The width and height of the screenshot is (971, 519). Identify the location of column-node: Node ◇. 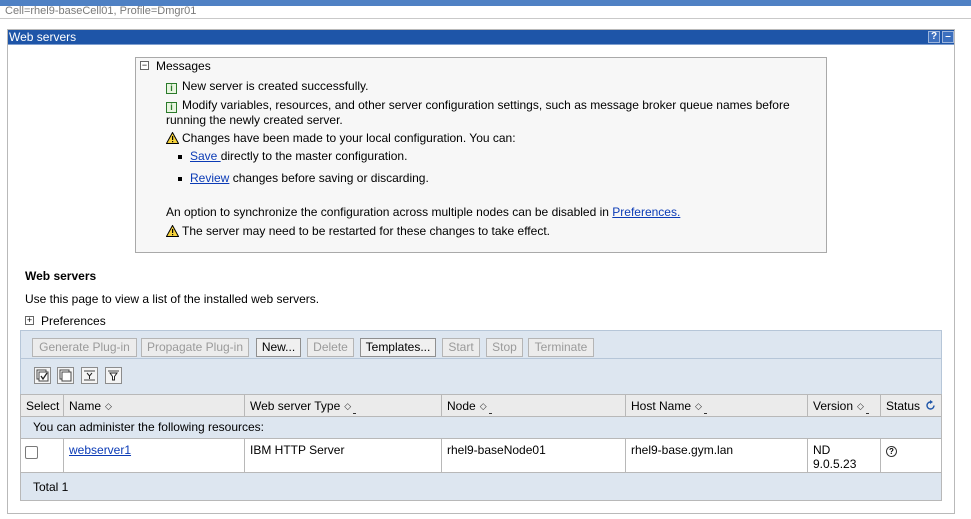
(534, 406).